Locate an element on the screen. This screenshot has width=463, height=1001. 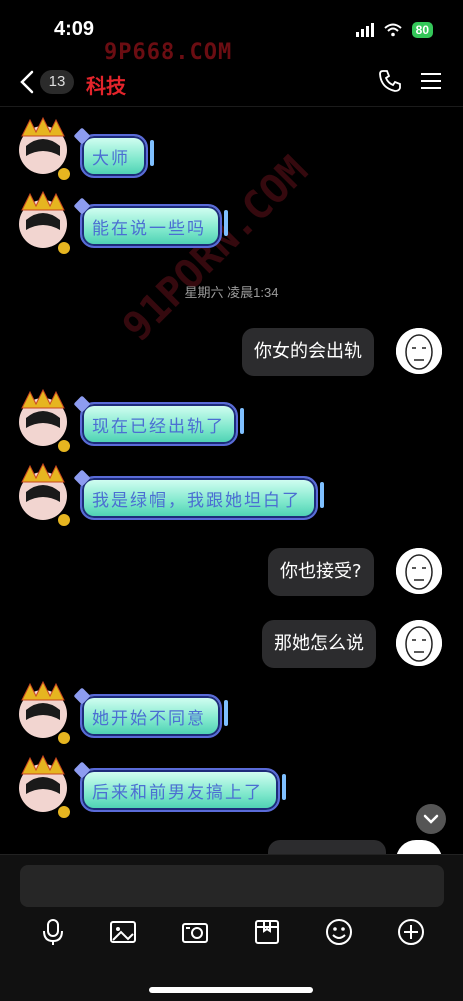
home-indicator is located at coordinates (231, 990).